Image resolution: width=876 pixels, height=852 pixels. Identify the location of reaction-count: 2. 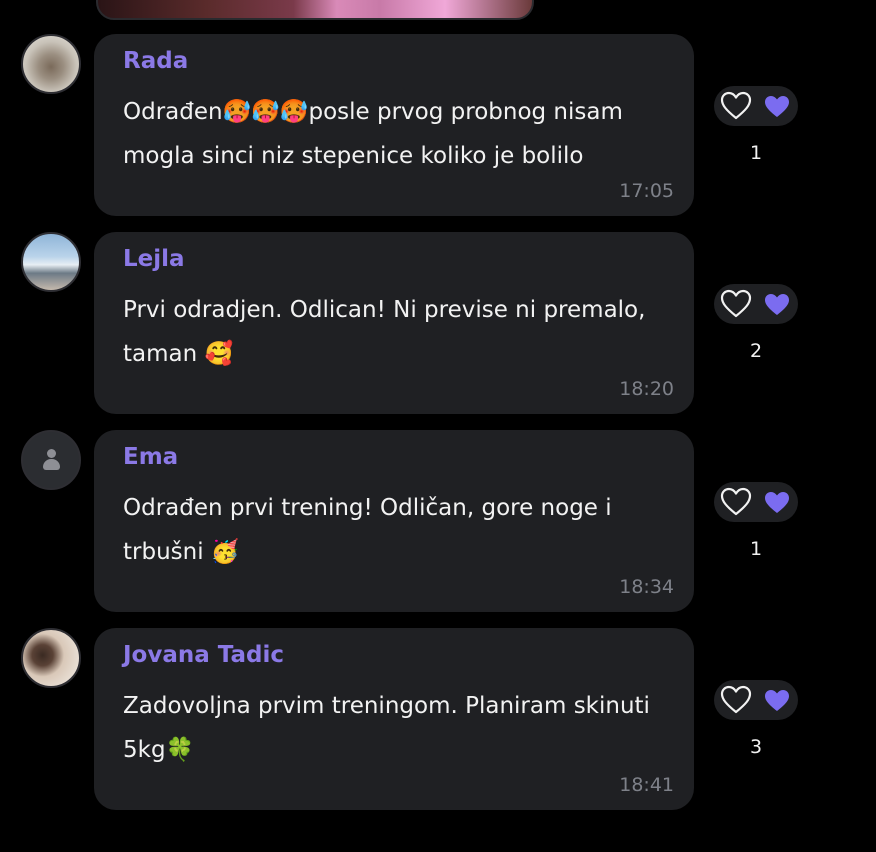
(756, 351).